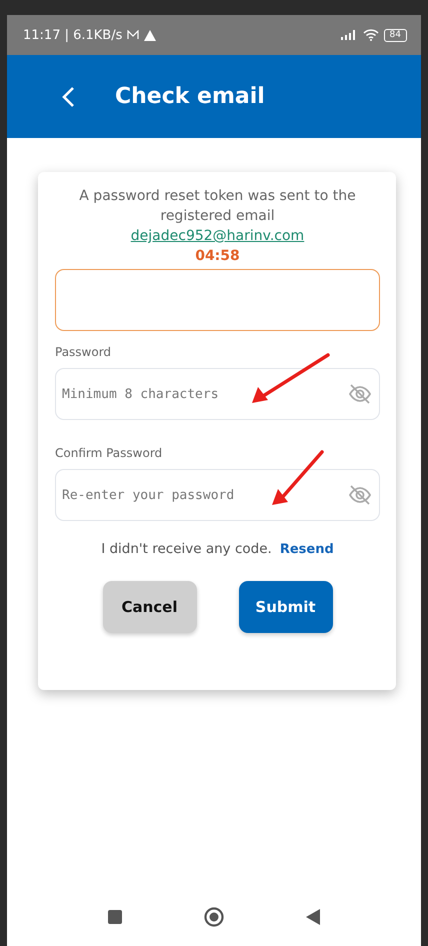 The height and width of the screenshot is (946, 428). I want to click on warning-icon, so click(150, 35).